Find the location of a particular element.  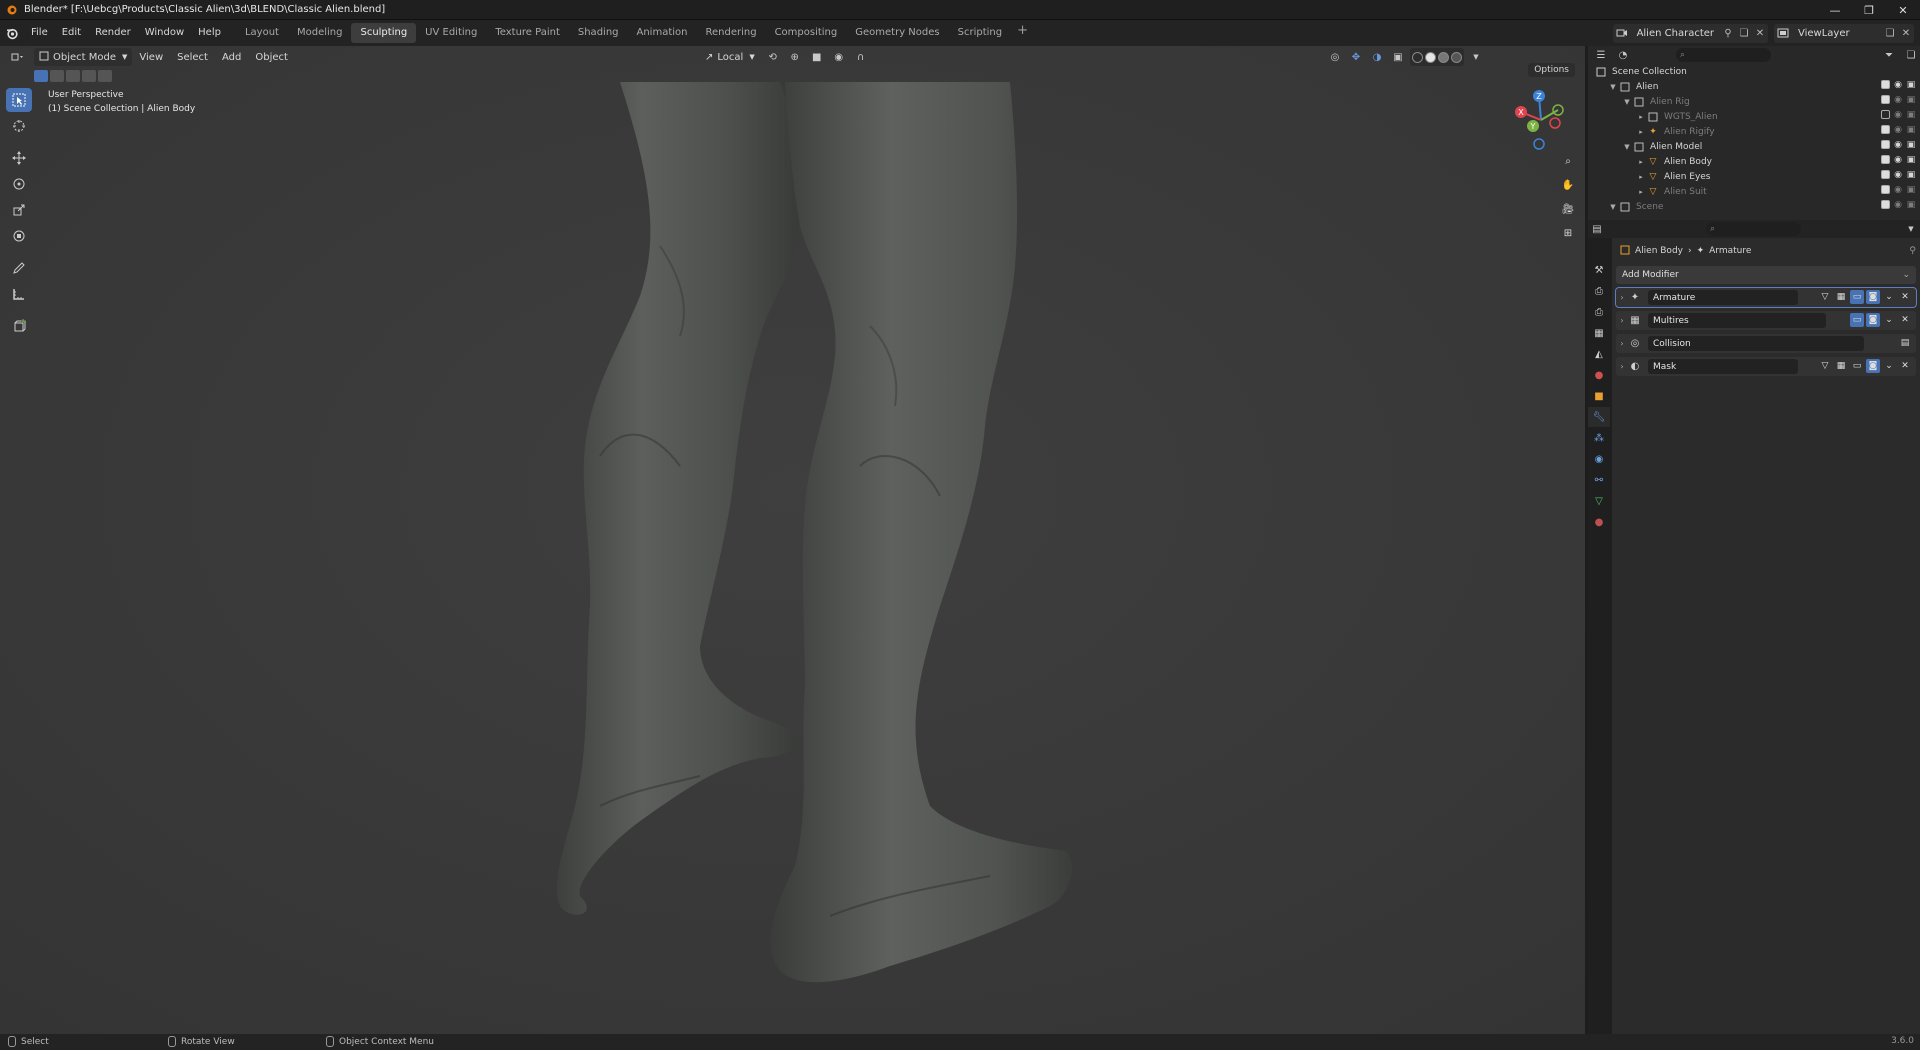

falloff-icon: ∩ is located at coordinates (861, 57).